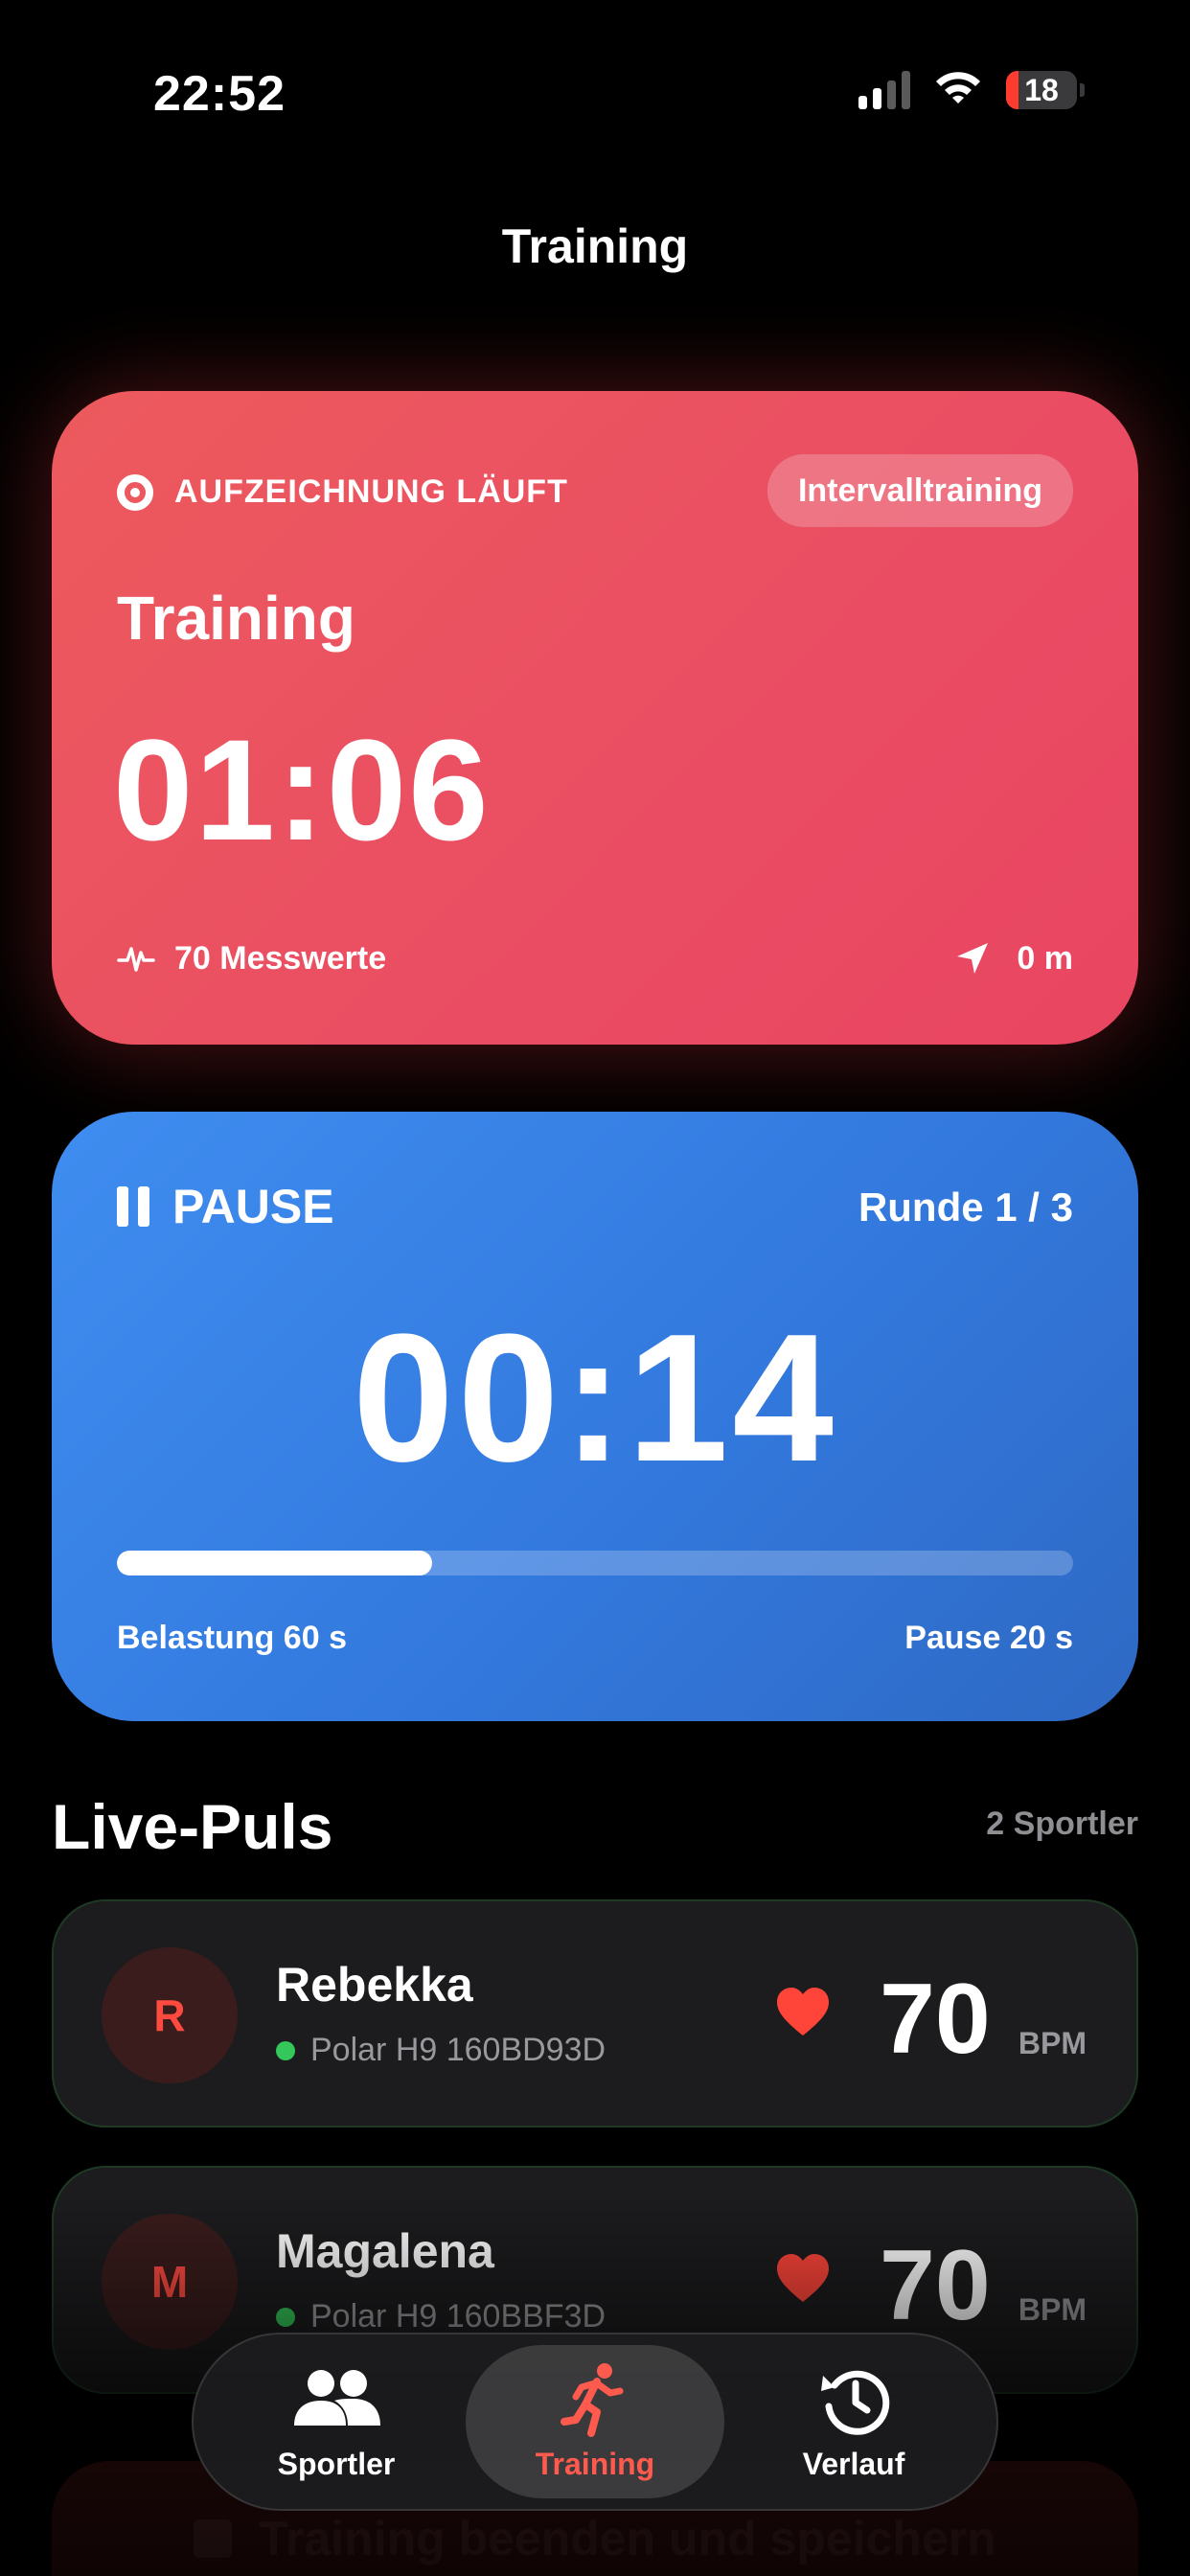 The width and height of the screenshot is (1190, 2576). I want to click on battery-icon: 18, so click(1045, 90).